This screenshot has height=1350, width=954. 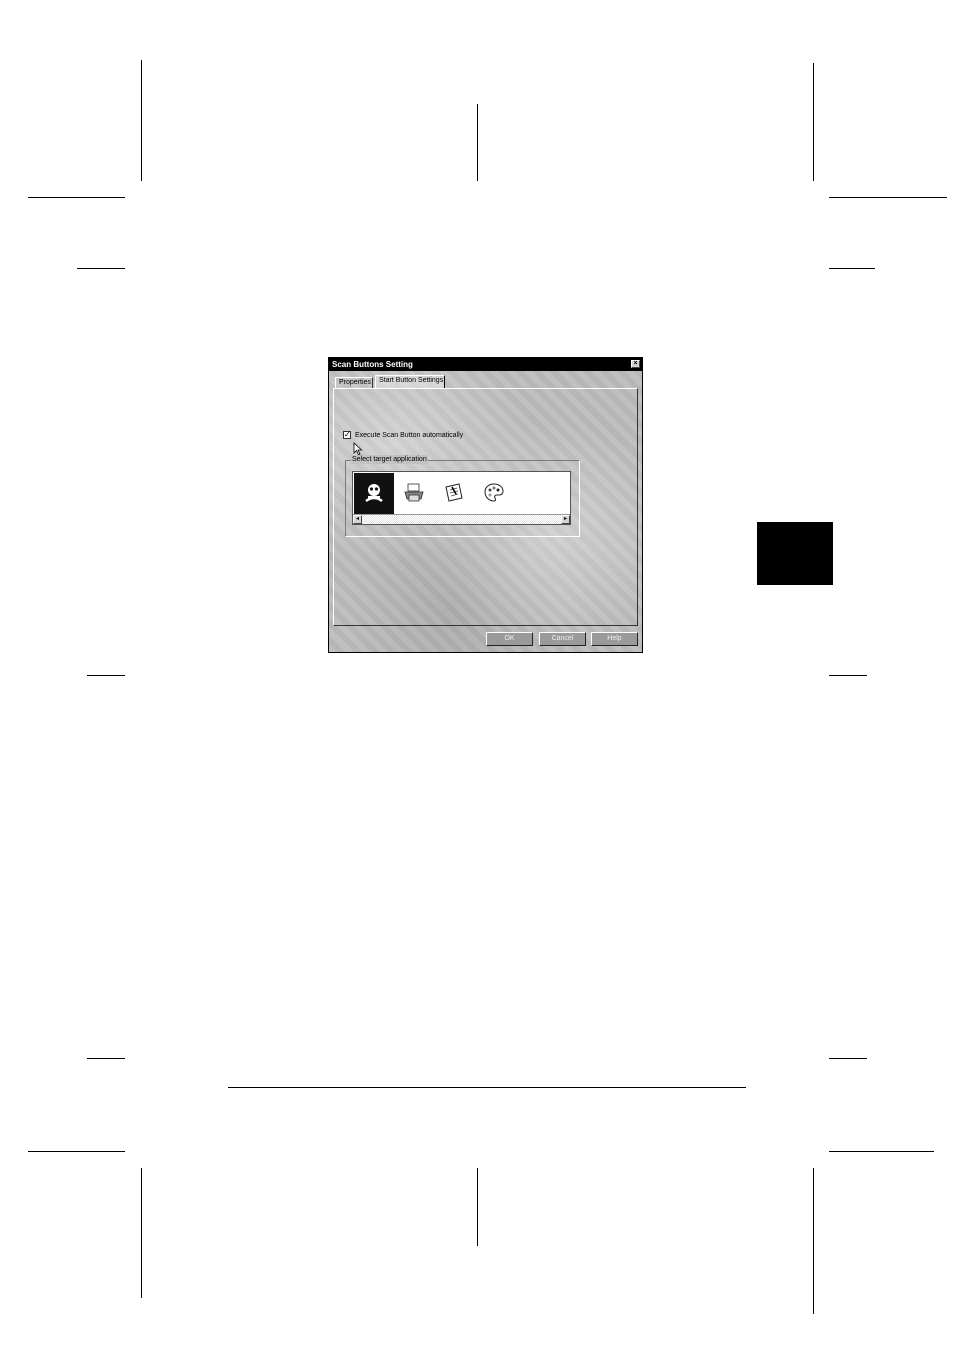 I want to click on close-icon: ×, so click(x=635, y=364).